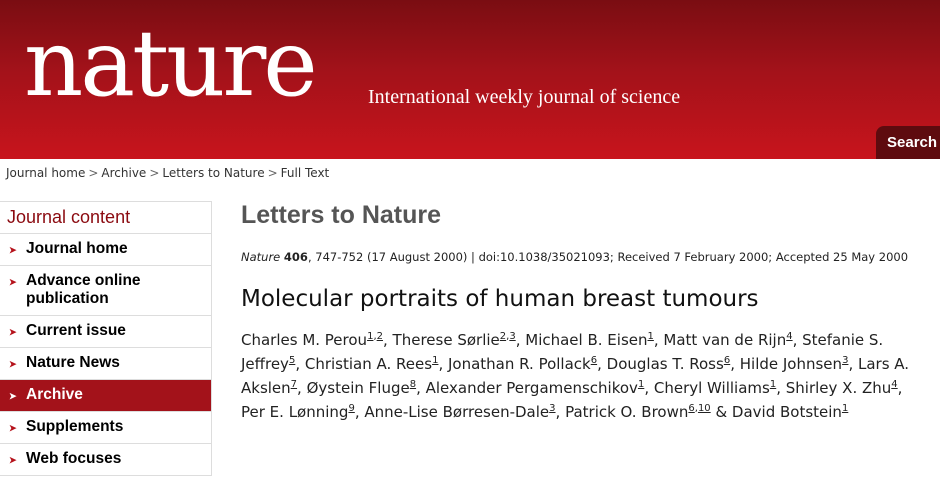 The width and height of the screenshot is (940, 480). What do you see at coordinates (261, 257) in the screenshot?
I see `citation-journal: Nature` at bounding box center [261, 257].